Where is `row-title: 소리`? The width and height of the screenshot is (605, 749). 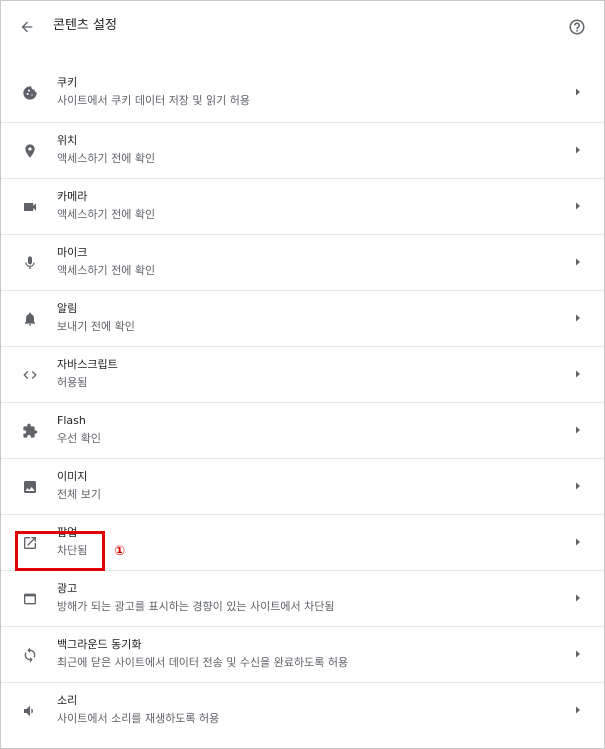
row-title: 소리 is located at coordinates (67, 700).